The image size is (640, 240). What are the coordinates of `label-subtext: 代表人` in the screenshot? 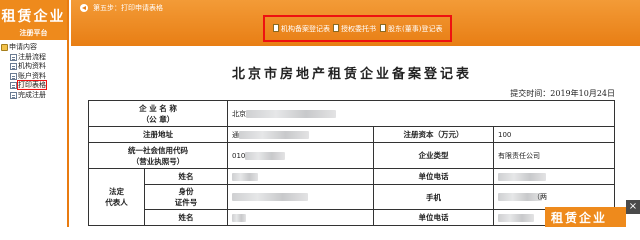 It's located at (116, 202).